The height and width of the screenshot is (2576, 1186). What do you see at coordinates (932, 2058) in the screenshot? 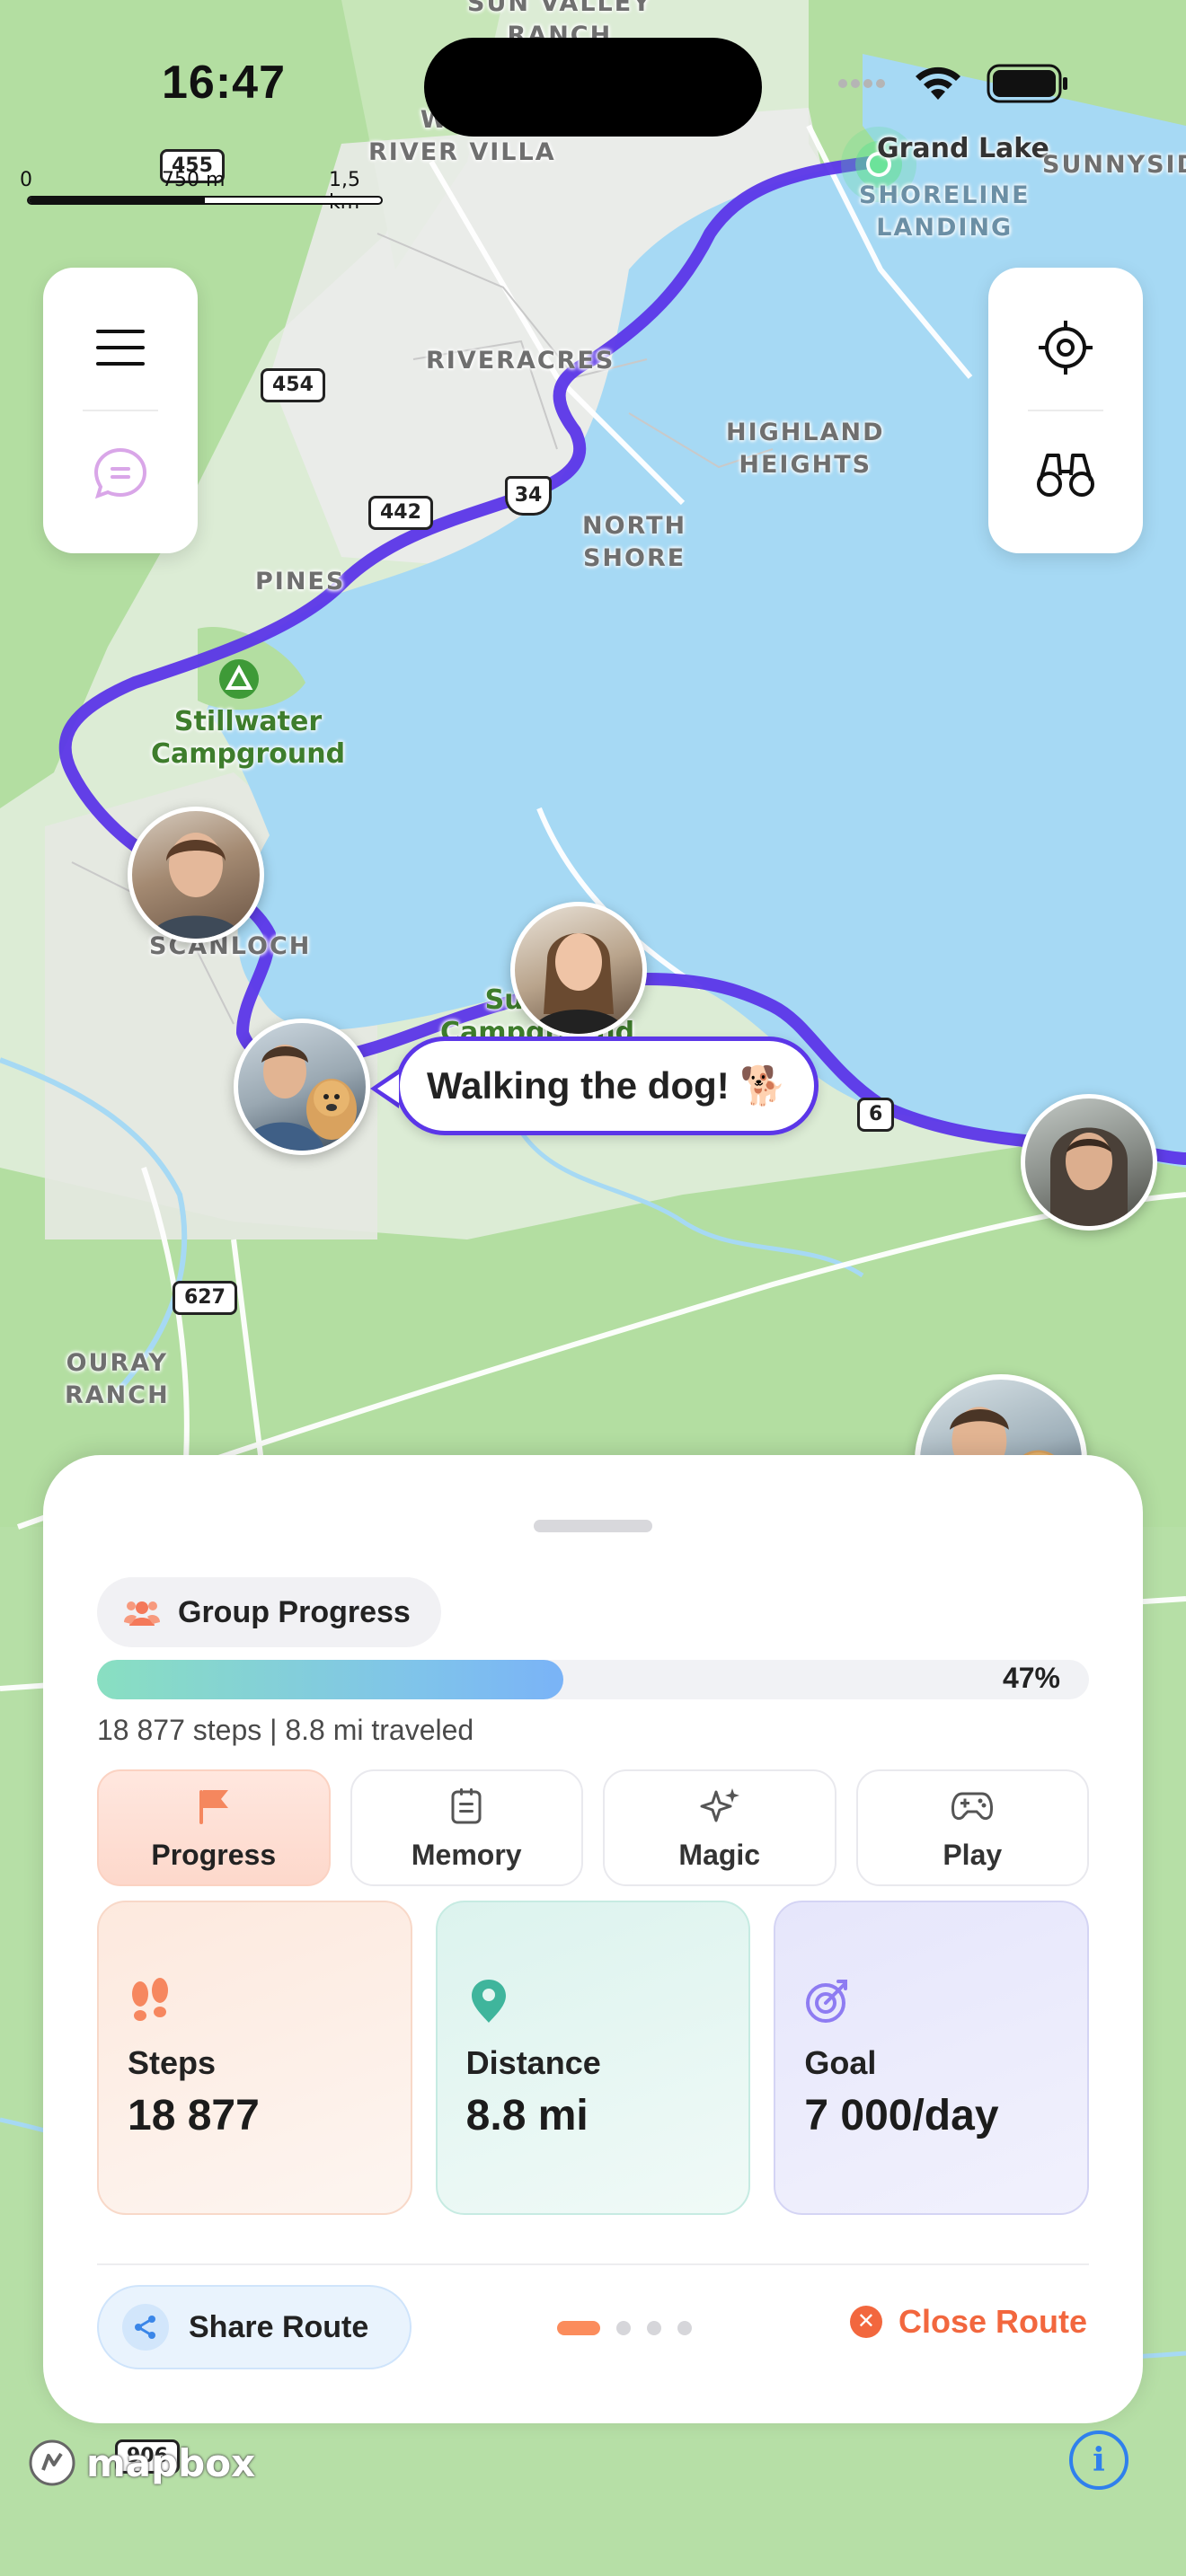
I see `goal-card: Goal 7 000/day` at bounding box center [932, 2058].